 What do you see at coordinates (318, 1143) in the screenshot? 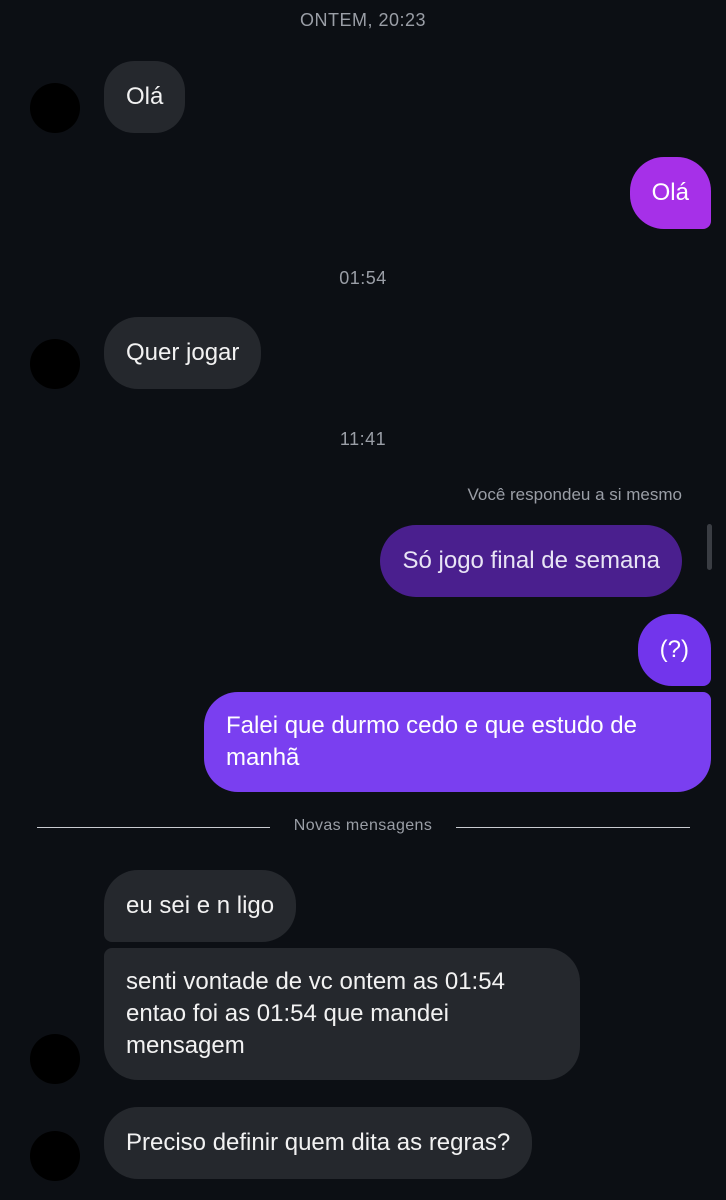
I see `incoming-message: Preciso definir quem dita as regras?` at bounding box center [318, 1143].